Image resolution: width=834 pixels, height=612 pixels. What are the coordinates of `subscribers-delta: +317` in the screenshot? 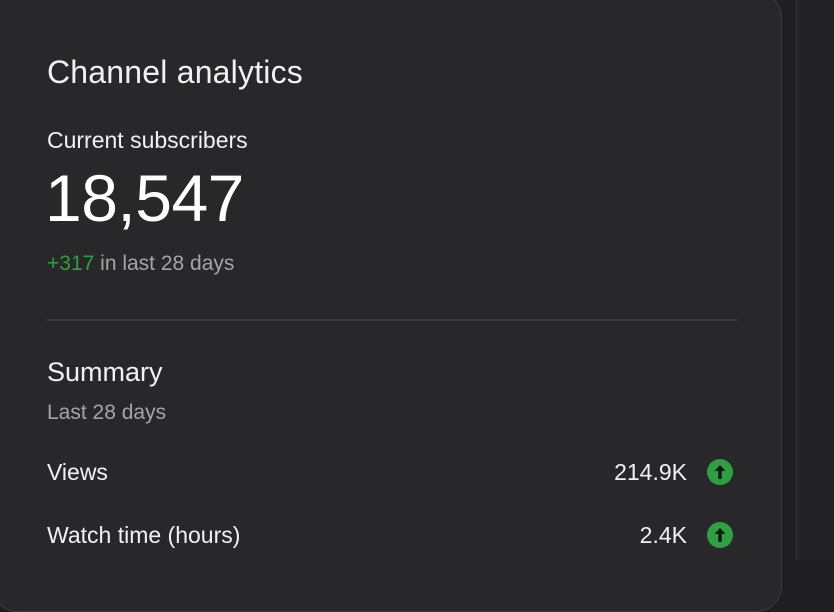 It's located at (71, 263).